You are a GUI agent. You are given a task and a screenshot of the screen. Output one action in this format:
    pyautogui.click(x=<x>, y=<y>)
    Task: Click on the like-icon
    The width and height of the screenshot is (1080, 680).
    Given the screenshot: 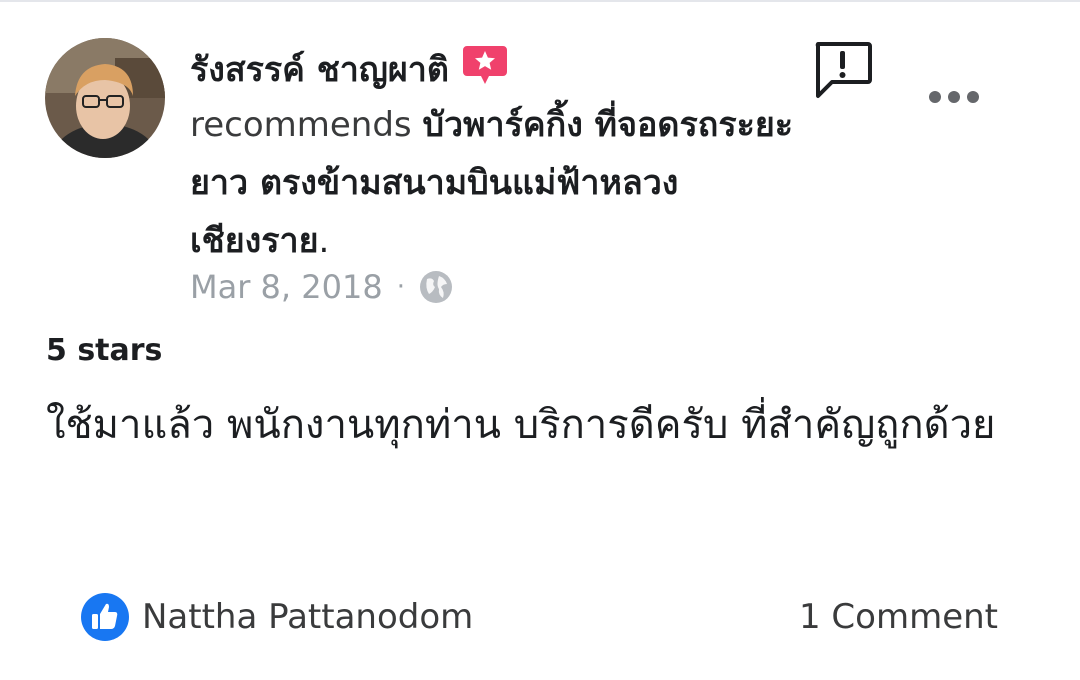 What is the action you would take?
    pyautogui.click(x=105, y=617)
    